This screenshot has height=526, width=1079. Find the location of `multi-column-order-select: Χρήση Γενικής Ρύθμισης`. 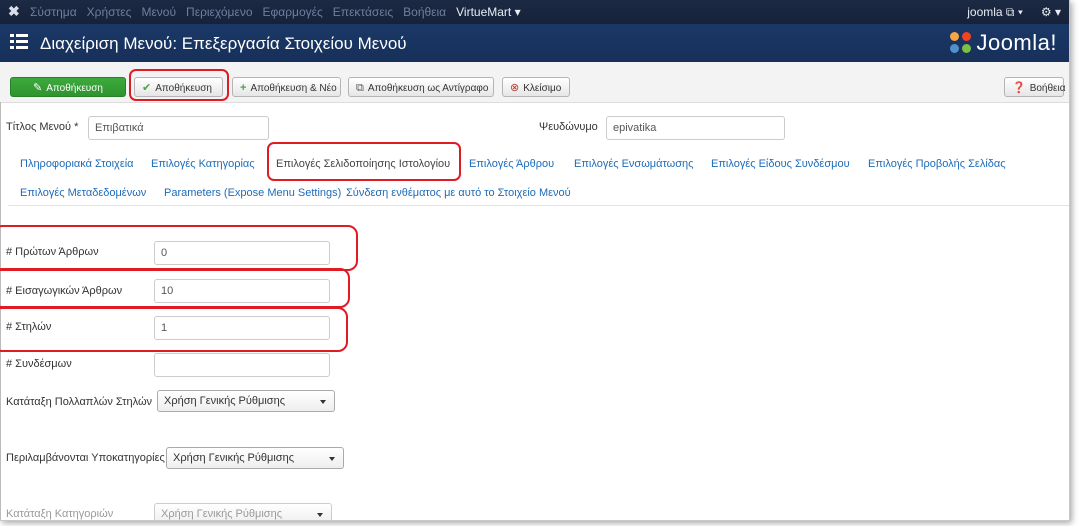

multi-column-order-select: Χρήση Γενικής Ρύθμισης is located at coordinates (246, 401).